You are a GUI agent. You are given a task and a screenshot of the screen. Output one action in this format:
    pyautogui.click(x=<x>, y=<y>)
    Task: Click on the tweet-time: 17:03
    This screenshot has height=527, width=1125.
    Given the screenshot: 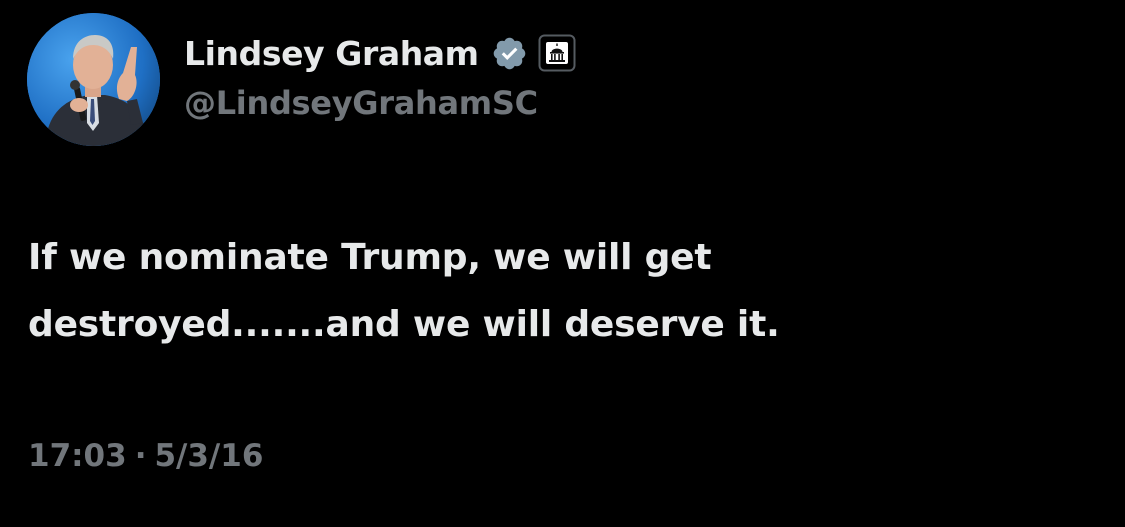 What is the action you would take?
    pyautogui.click(x=77, y=456)
    